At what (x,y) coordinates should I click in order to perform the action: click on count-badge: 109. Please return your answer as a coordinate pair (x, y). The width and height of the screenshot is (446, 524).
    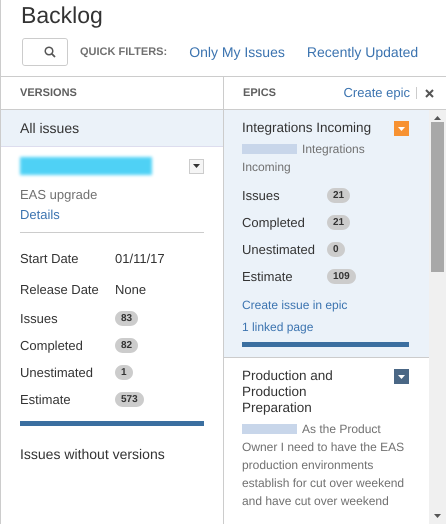
    Looking at the image, I should click on (341, 276).